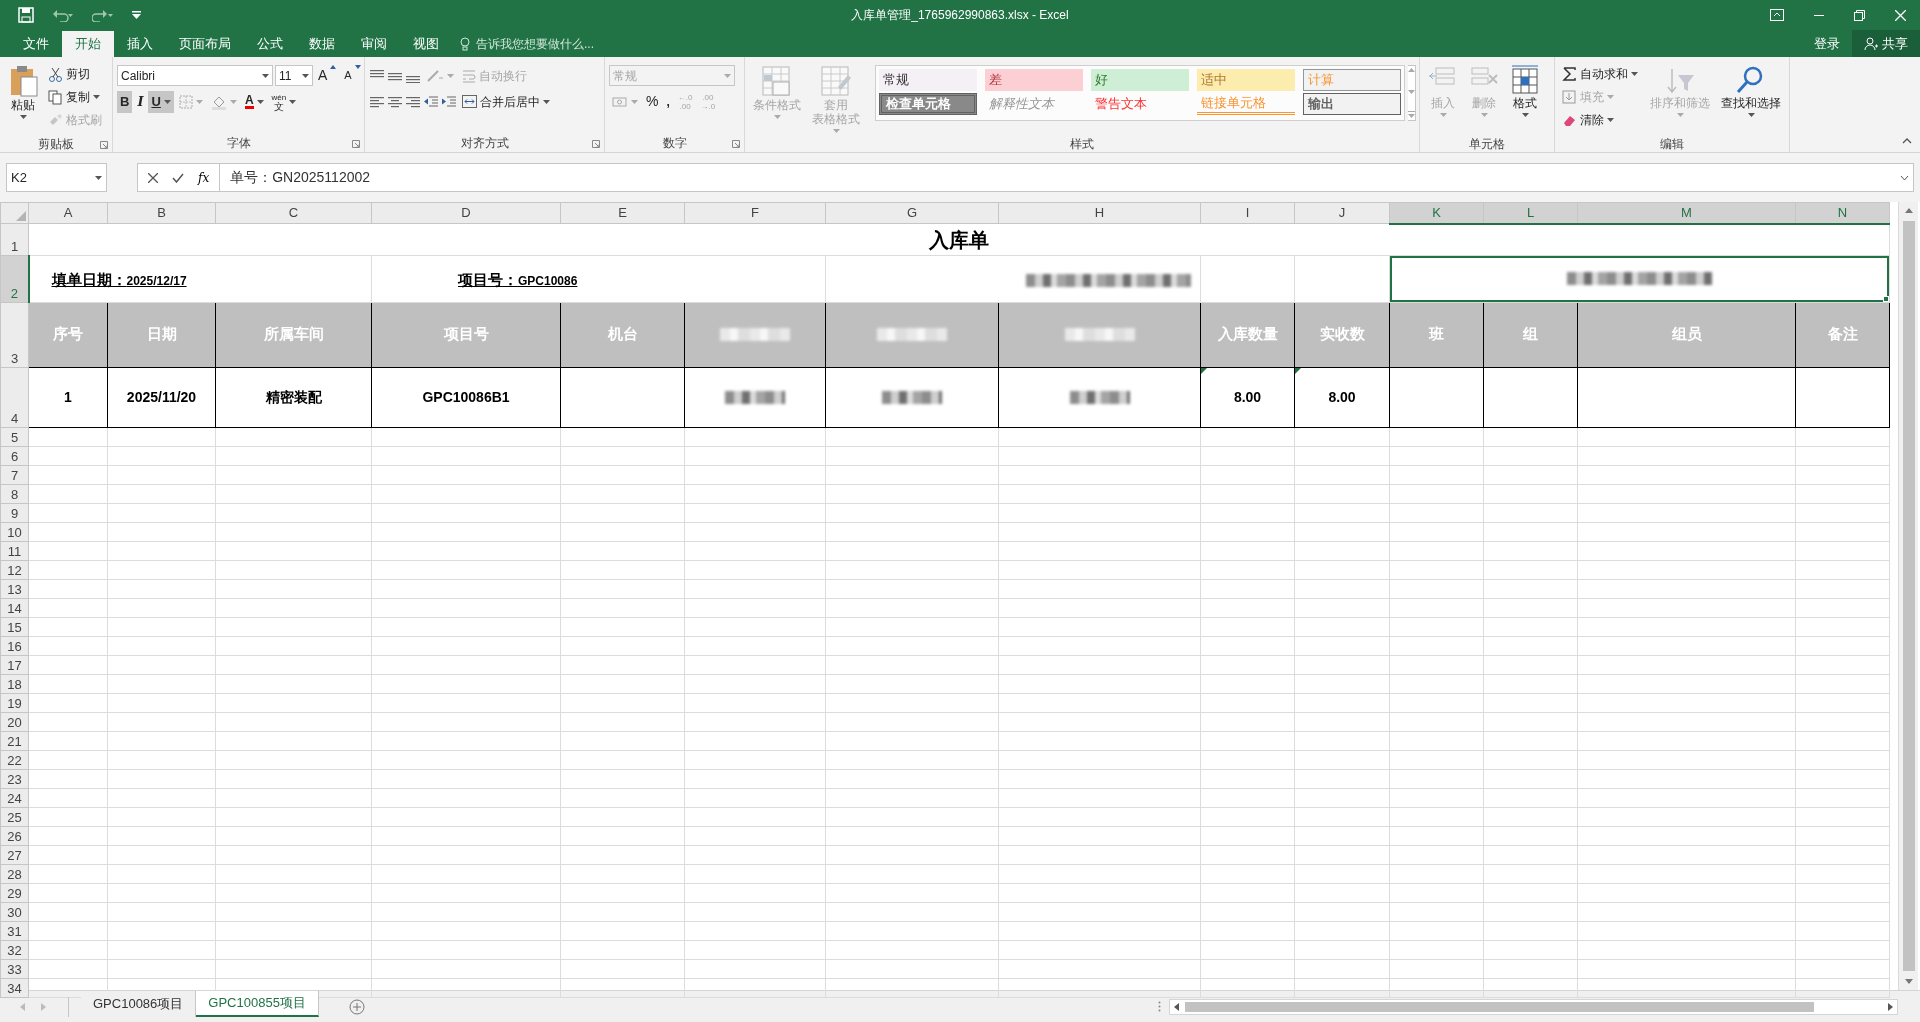 The height and width of the screenshot is (1022, 1920). What do you see at coordinates (466, 334) in the screenshot?
I see `table-header-cell: 项目号` at bounding box center [466, 334].